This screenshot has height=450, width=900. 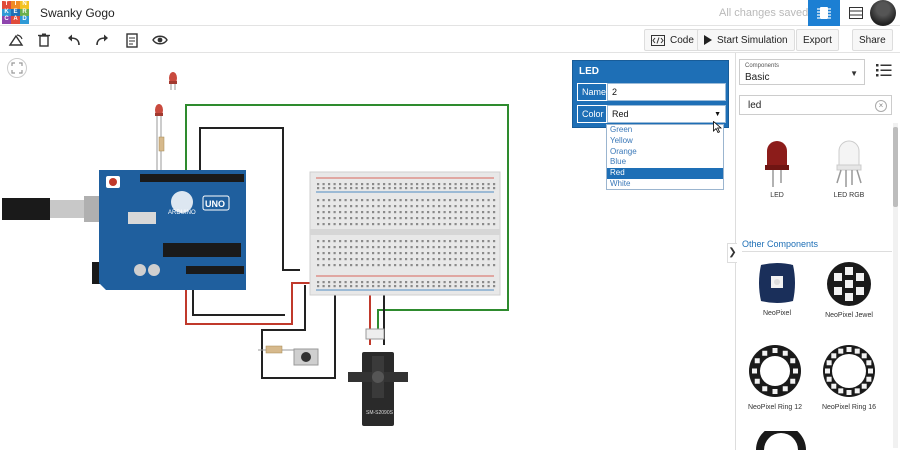 I want to click on component-neopixel-ring-12: NeoPixel Ring 12, so click(x=775, y=377).